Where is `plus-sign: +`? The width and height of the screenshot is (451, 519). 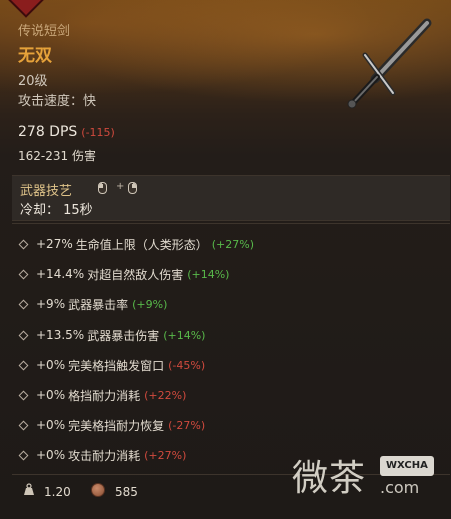 plus-sign: + is located at coordinates (120, 186).